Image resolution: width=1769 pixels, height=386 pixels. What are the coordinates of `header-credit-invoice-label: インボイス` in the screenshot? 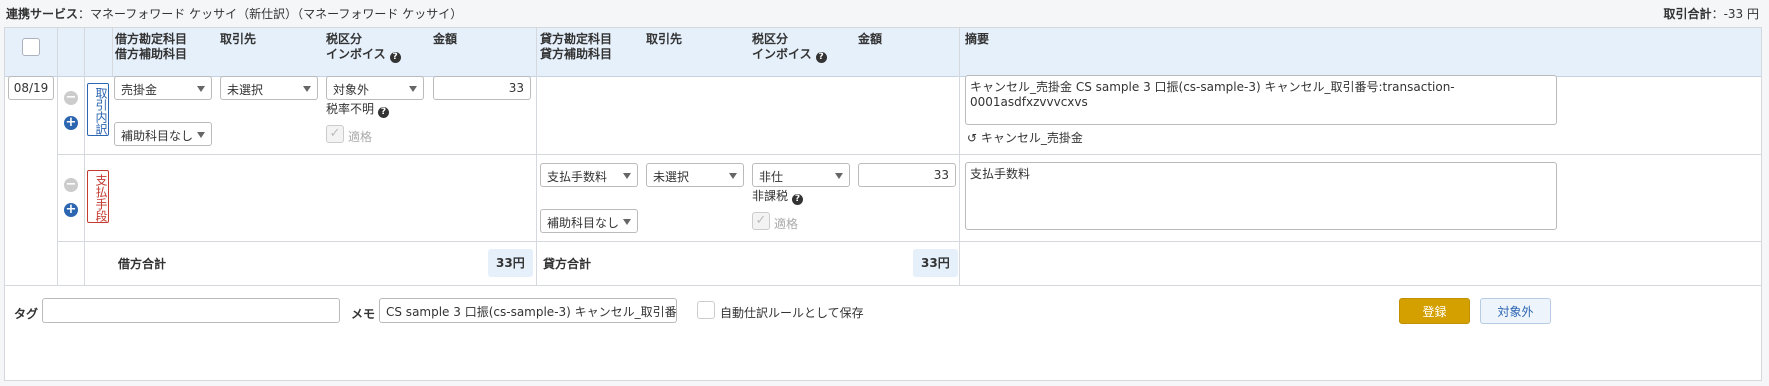 It's located at (782, 54).